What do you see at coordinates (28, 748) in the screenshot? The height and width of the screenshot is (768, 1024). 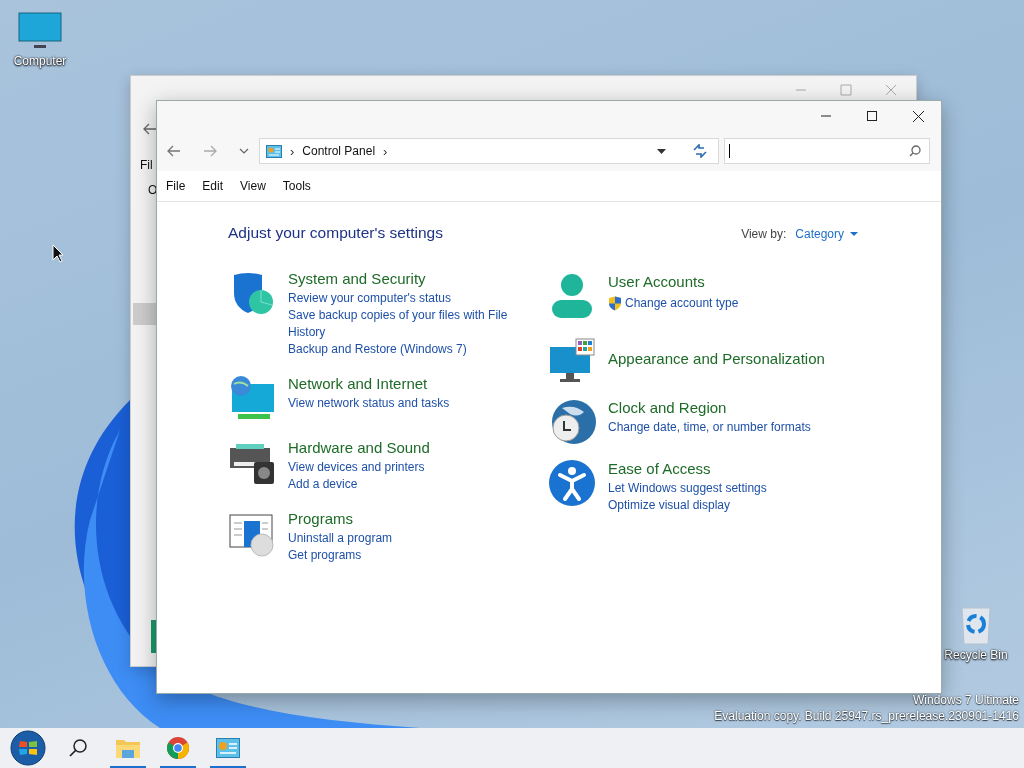 I see `start-orb-icon` at bounding box center [28, 748].